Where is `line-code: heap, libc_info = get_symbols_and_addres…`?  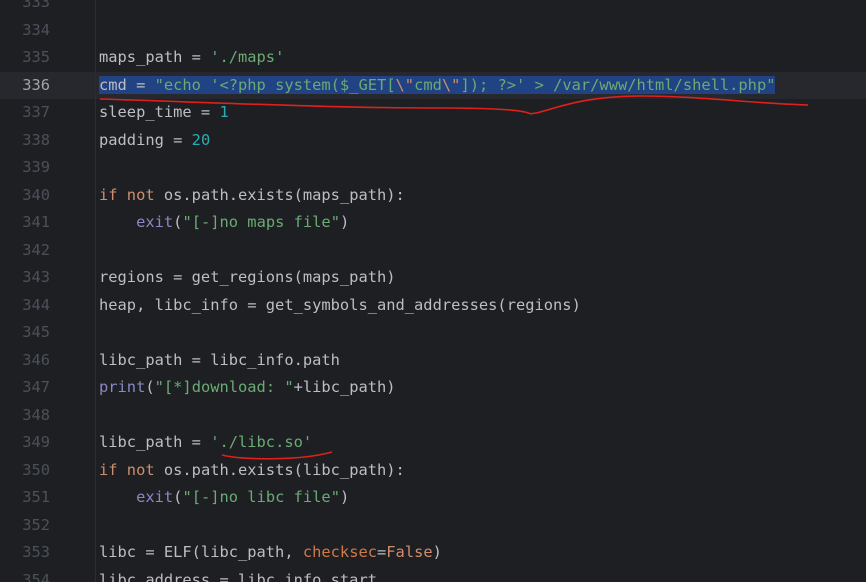 line-code: heap, libc_info = get_symbols_and_addres… is located at coordinates (340, 306).